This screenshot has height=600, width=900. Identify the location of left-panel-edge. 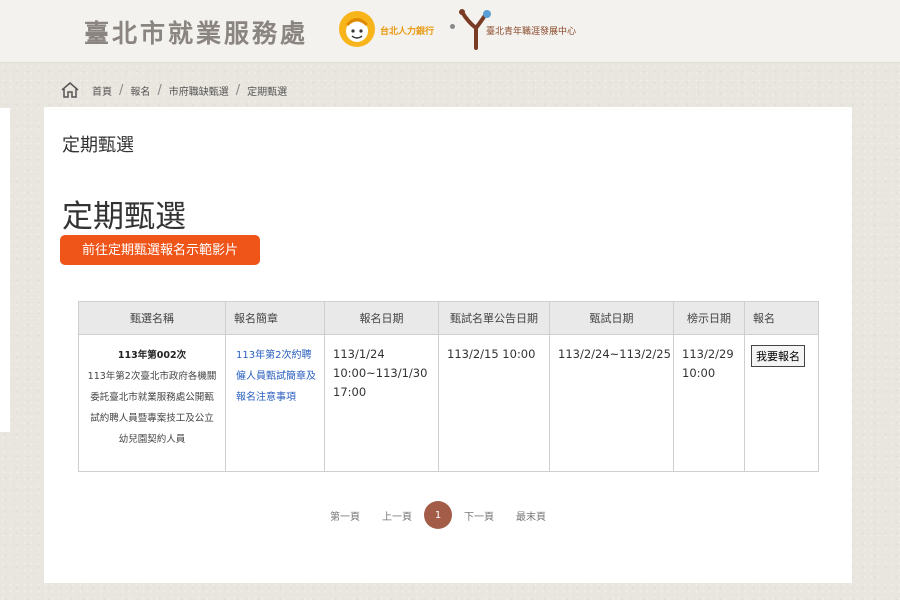
(5, 270).